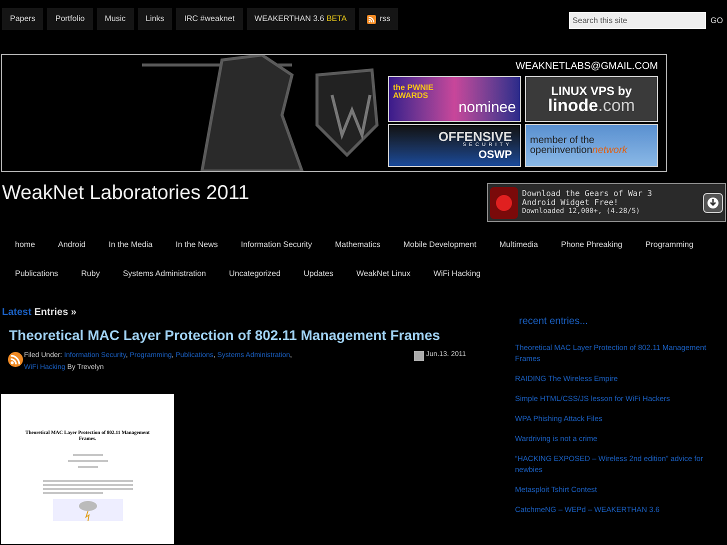 Image resolution: width=727 pixels, height=545 pixels. Describe the element at coordinates (300, 19) in the screenshot. I see `nav-link: WEAKERTHAN 3.6 BETA` at that location.